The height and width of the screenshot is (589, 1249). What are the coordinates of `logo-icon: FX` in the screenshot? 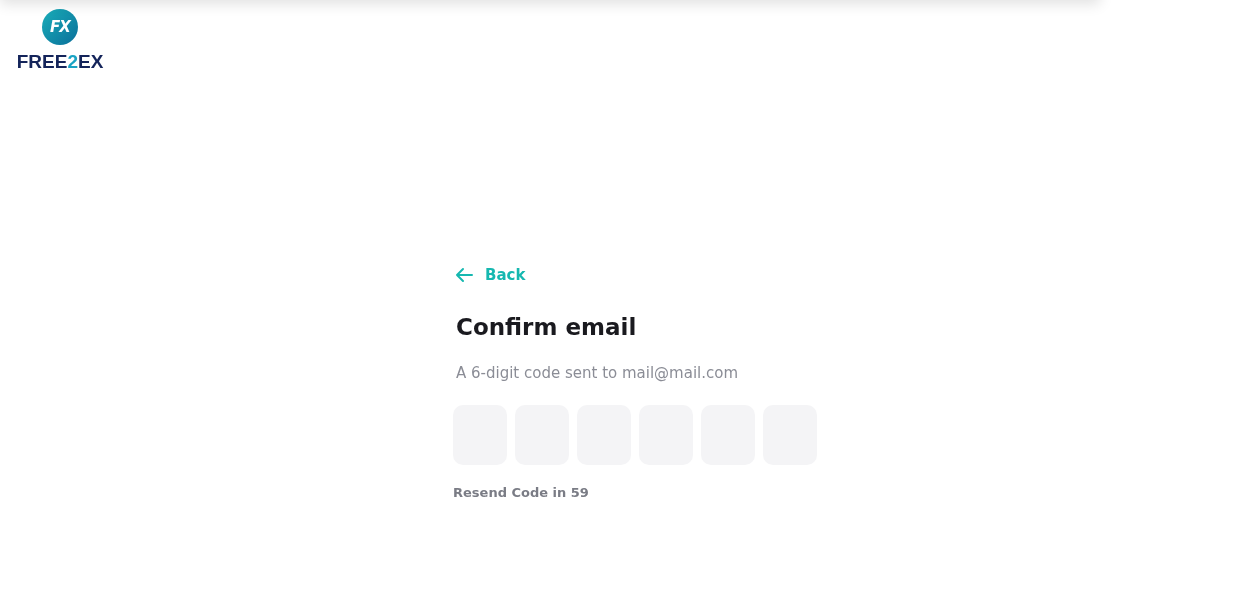 It's located at (60, 27).